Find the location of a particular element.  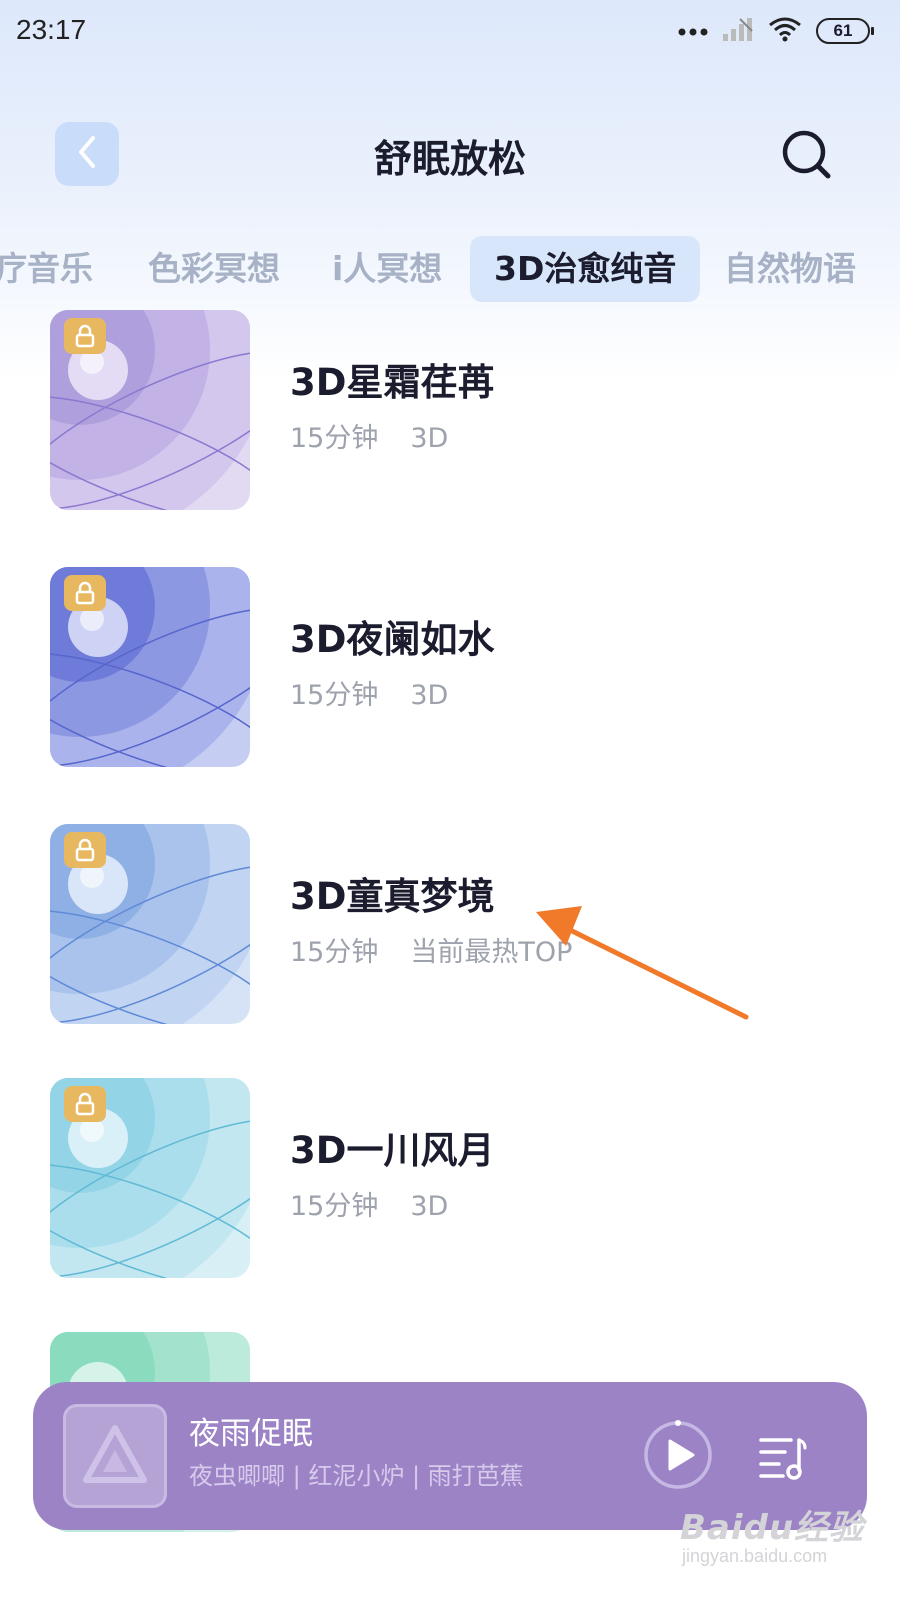

track-title: 3D童真梦境 is located at coordinates (392, 896).